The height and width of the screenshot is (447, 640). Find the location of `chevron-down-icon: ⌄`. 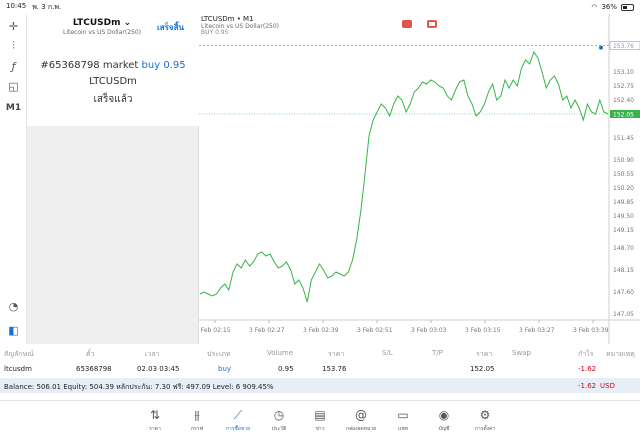

chevron-down-icon: ⌄ is located at coordinates (127, 23).